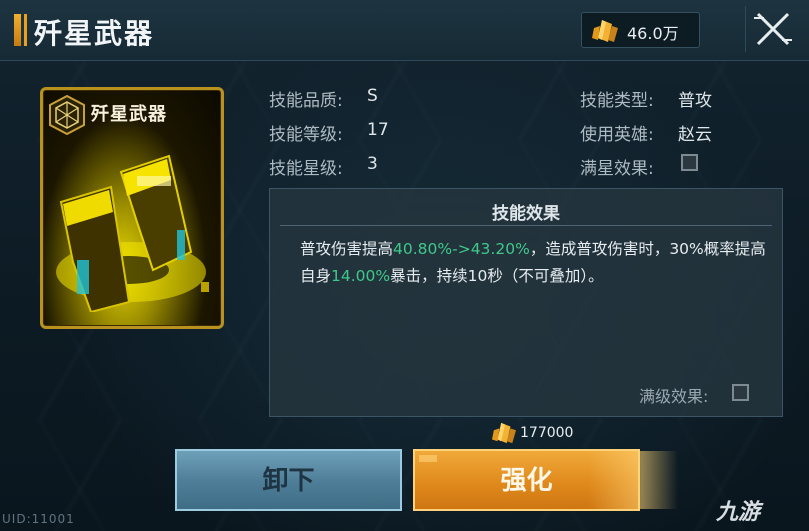 The width and height of the screenshot is (809, 531). I want to click on skill-card: 歼星武器, so click(132, 208).